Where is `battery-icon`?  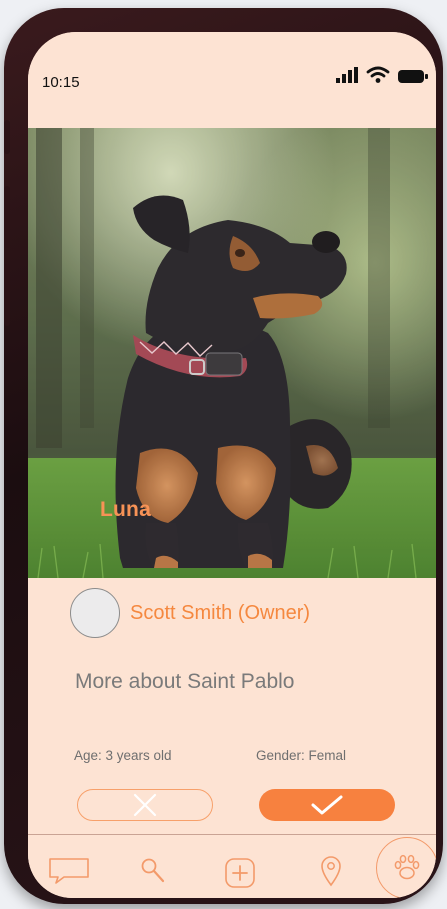
battery-icon is located at coordinates (413, 76).